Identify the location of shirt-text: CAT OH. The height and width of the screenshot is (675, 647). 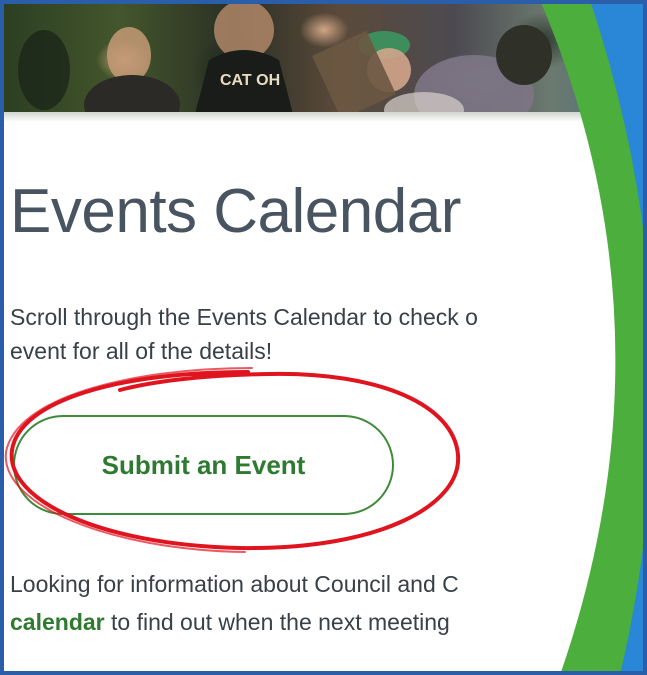
(250, 80).